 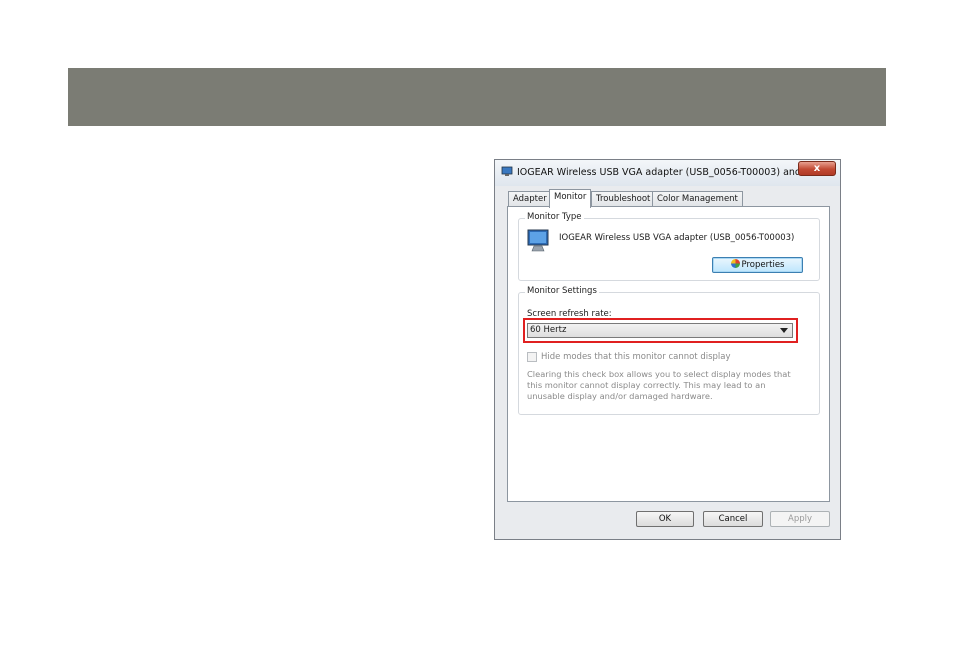 What do you see at coordinates (665, 519) in the screenshot?
I see `ok-button: OK` at bounding box center [665, 519].